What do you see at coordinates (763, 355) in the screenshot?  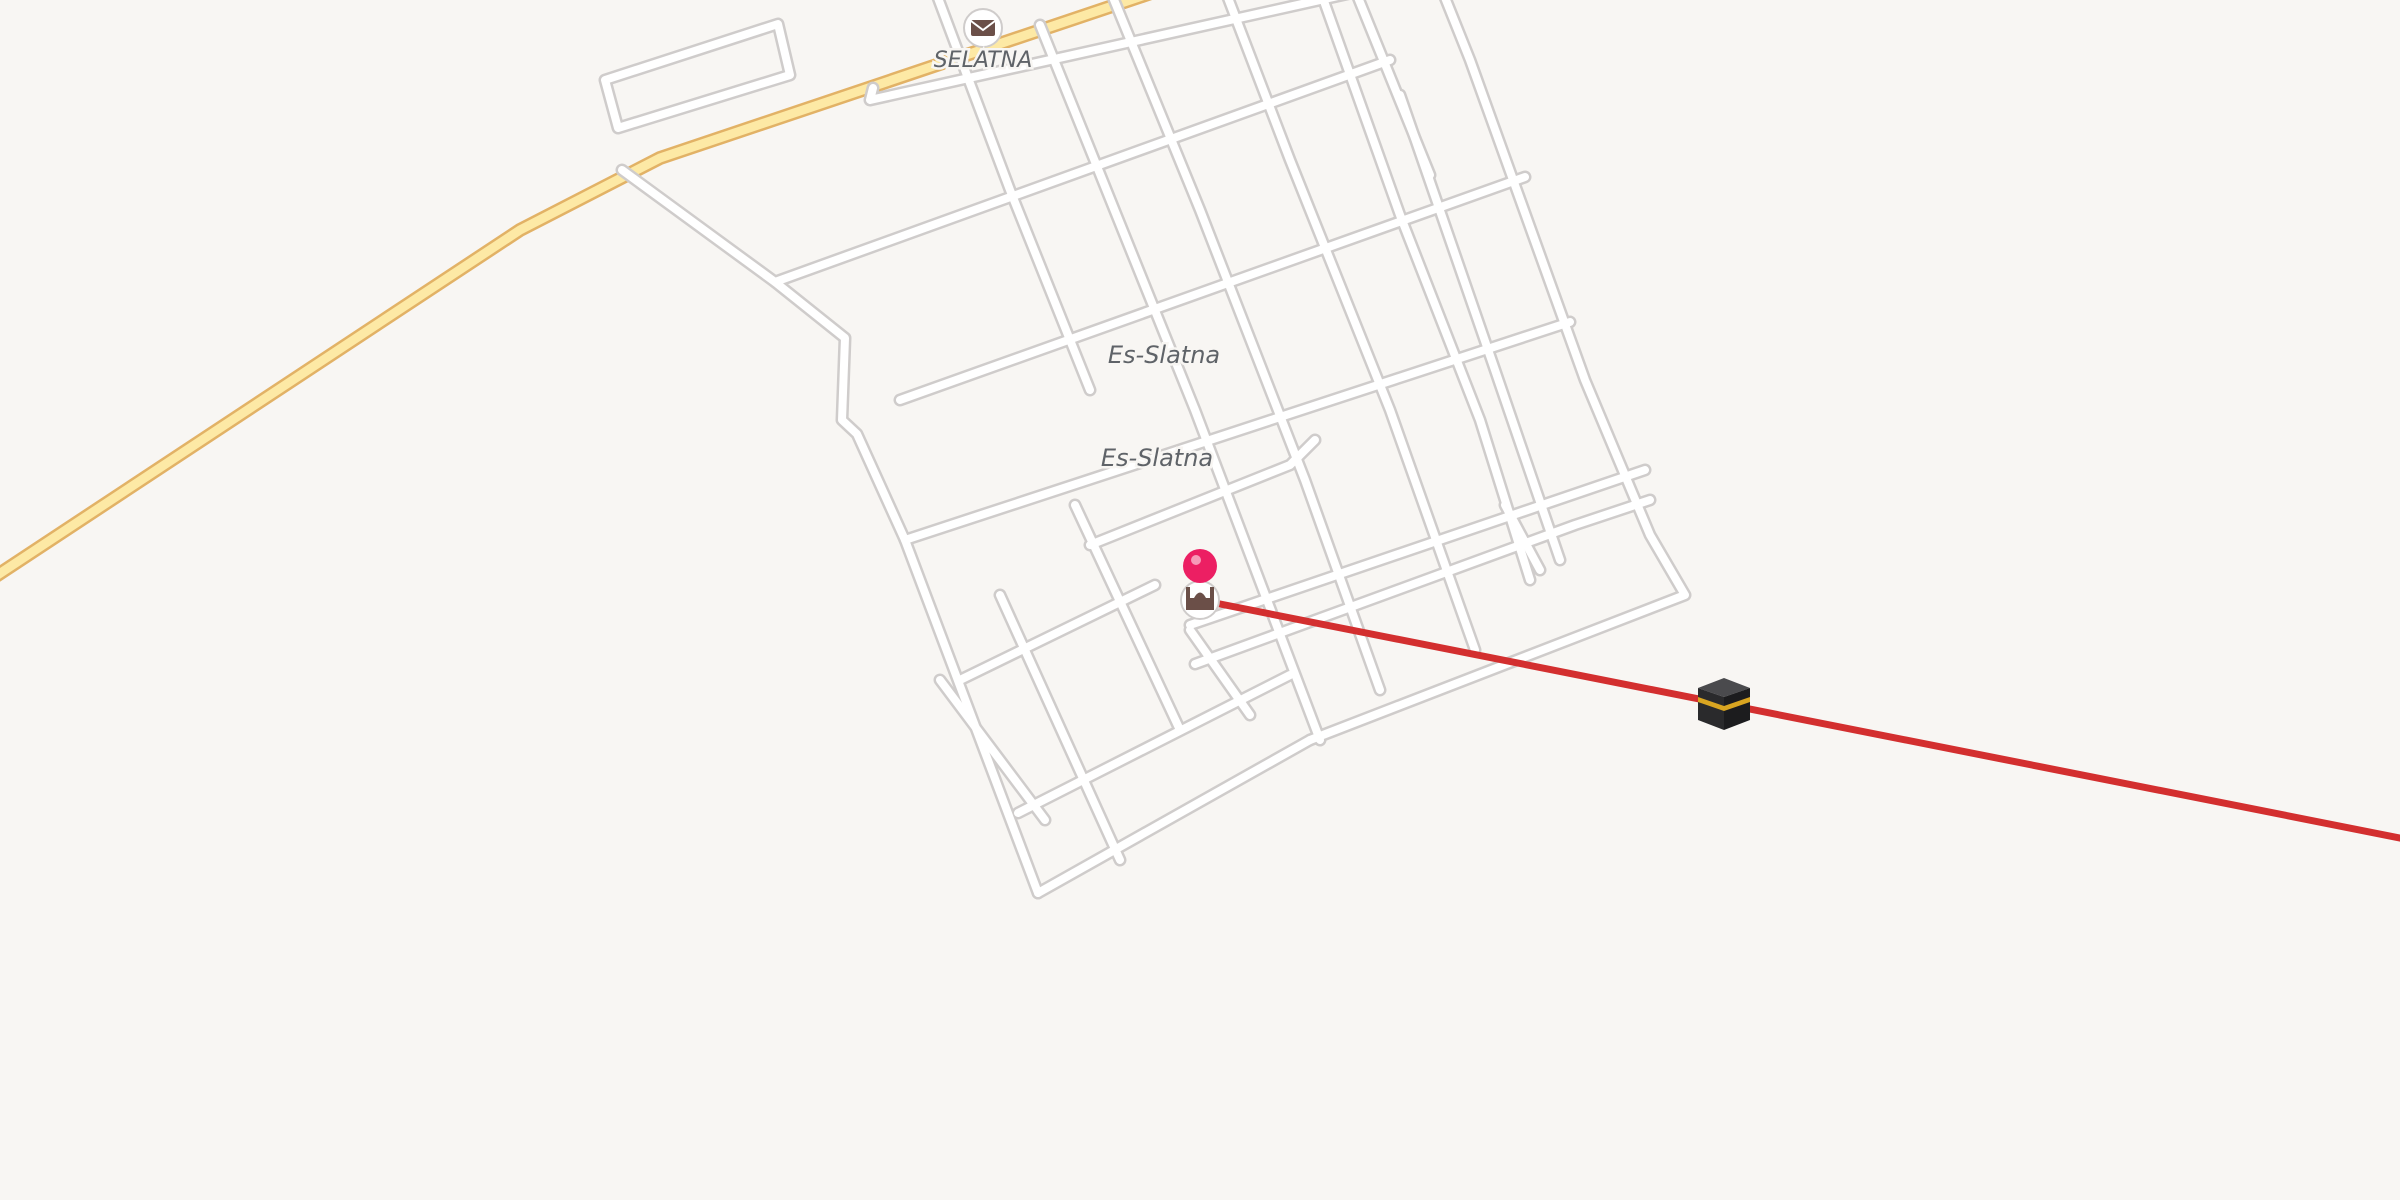 I see `street-northwest-road` at bounding box center [763, 355].